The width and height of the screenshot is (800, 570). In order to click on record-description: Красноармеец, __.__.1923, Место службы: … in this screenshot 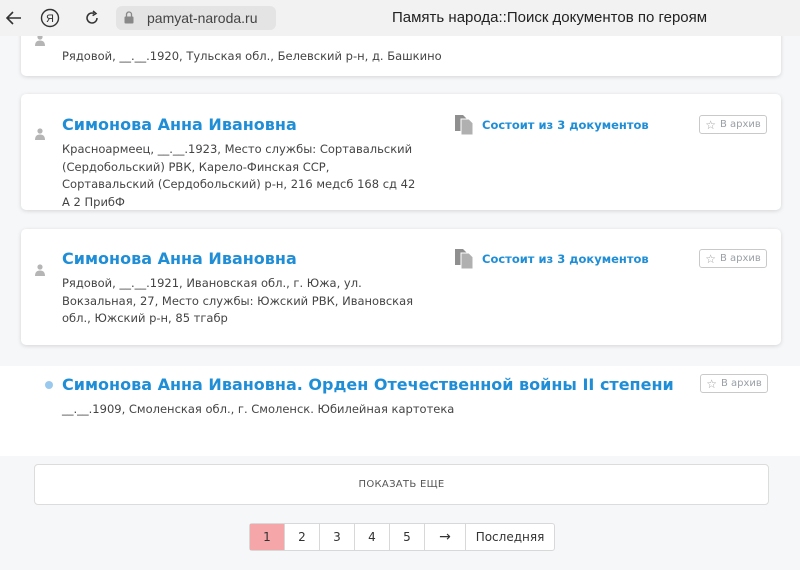, I will do `click(239, 175)`.